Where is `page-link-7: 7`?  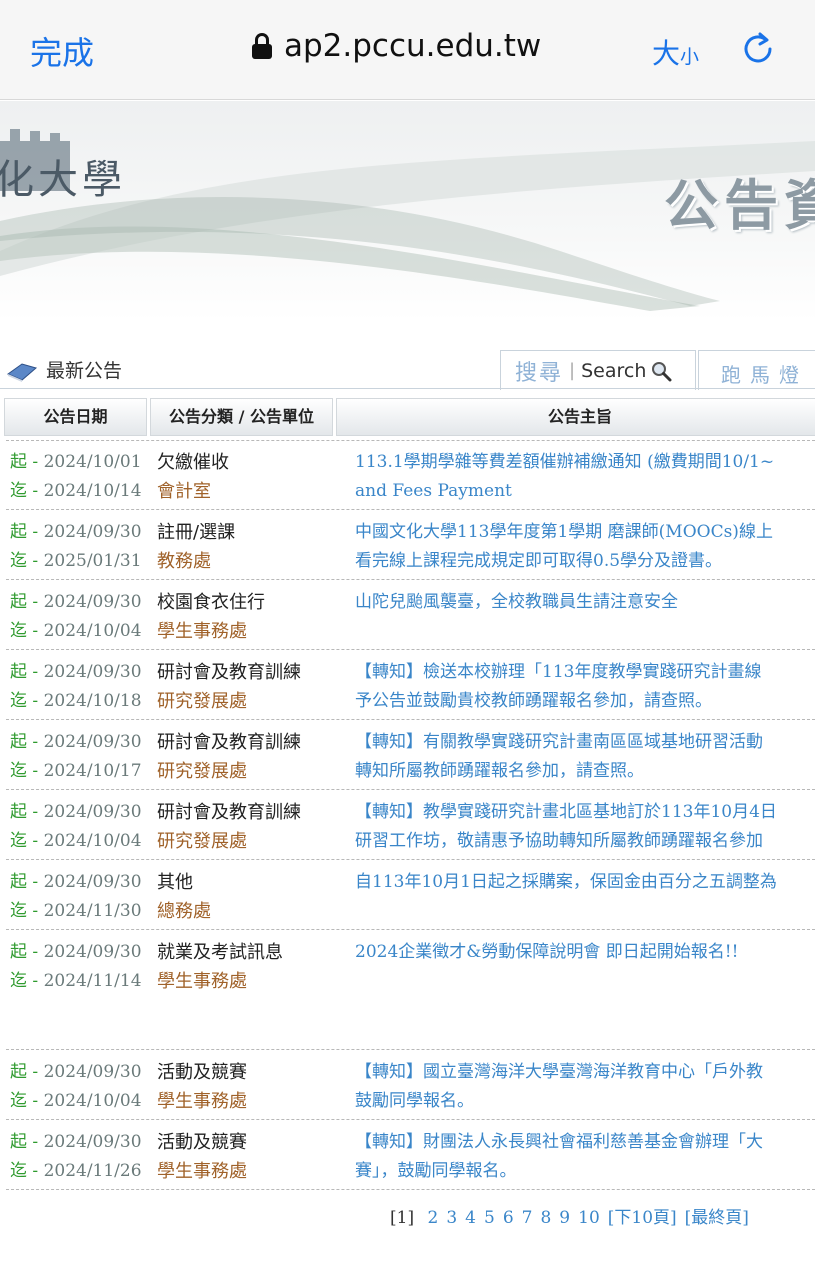
page-link-7: 7 is located at coordinates (527, 1218).